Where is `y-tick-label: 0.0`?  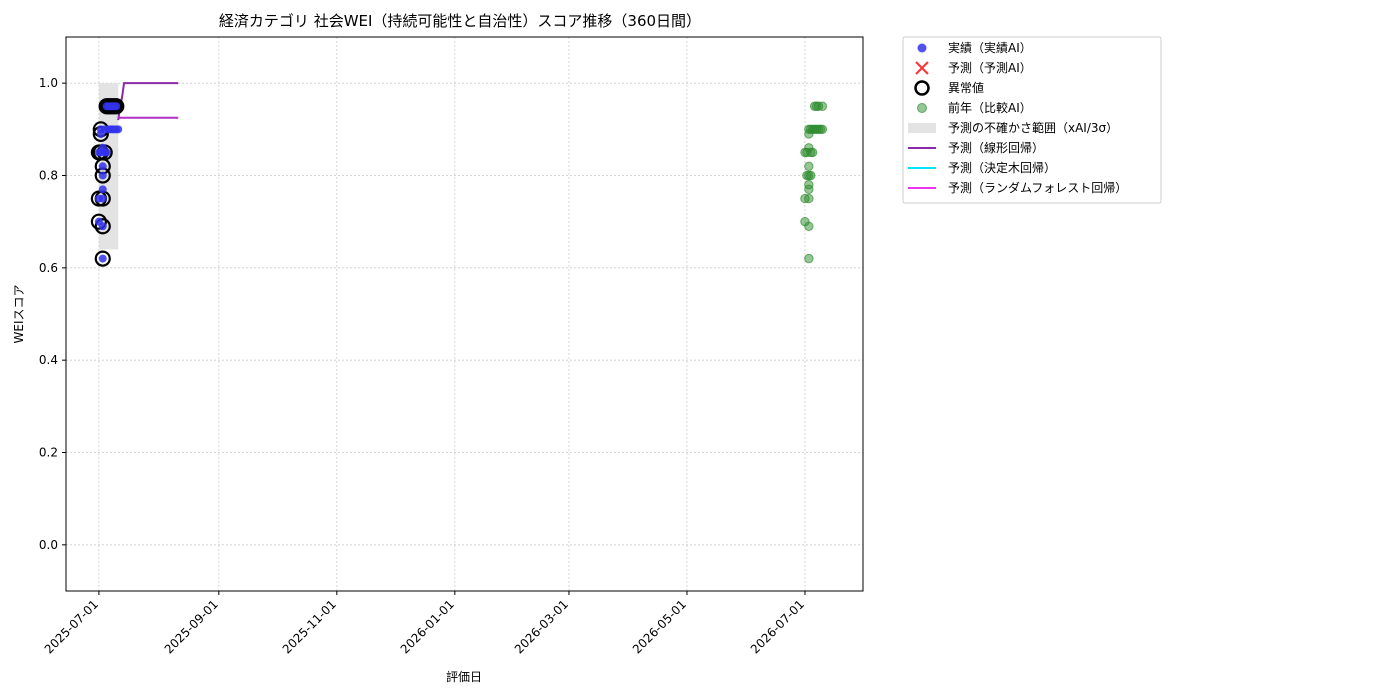 y-tick-label: 0.0 is located at coordinates (48, 545).